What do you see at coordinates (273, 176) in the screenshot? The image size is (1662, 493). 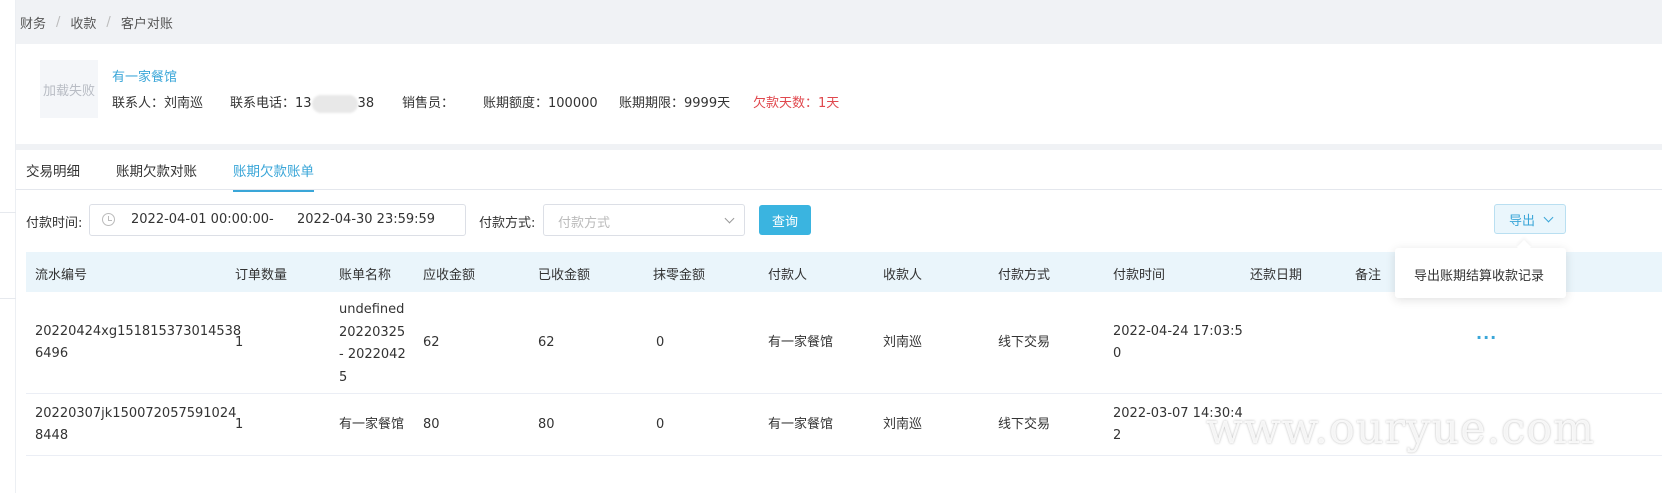 I see `tab-credit-bill: 账期欠款账单` at bounding box center [273, 176].